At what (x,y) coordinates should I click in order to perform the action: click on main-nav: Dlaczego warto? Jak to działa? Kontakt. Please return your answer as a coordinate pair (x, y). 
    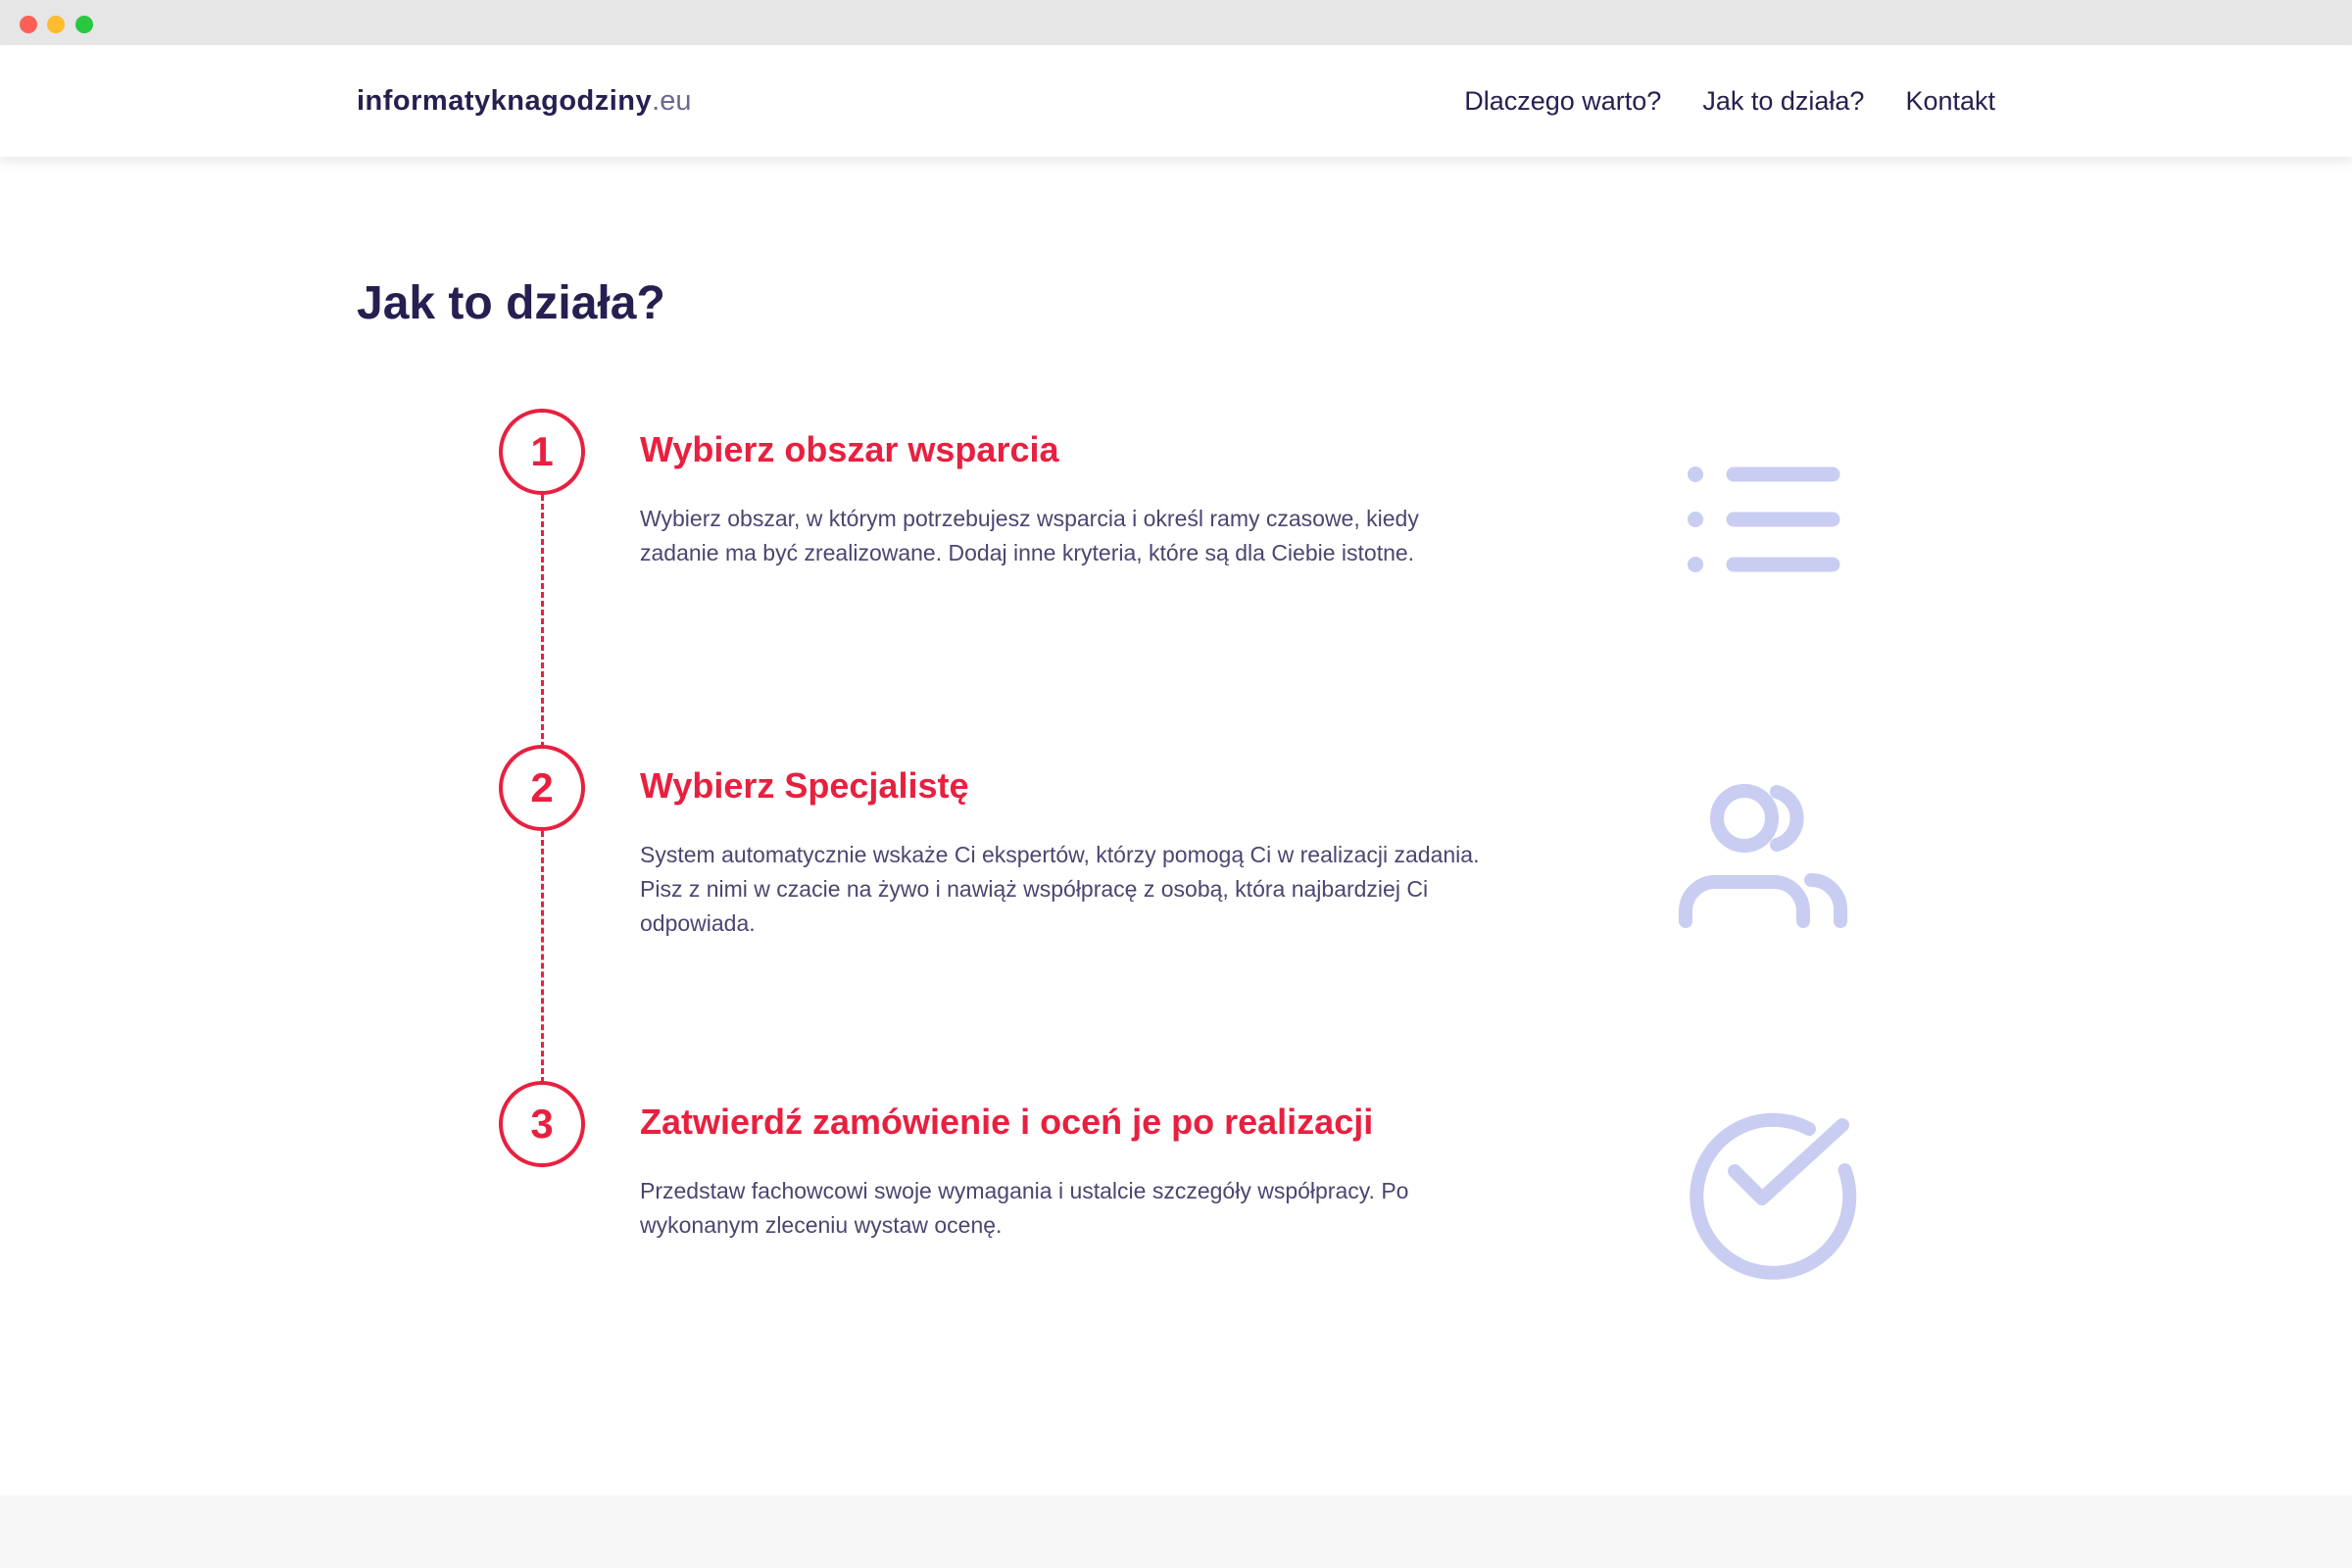
    Looking at the image, I should click on (997, 101).